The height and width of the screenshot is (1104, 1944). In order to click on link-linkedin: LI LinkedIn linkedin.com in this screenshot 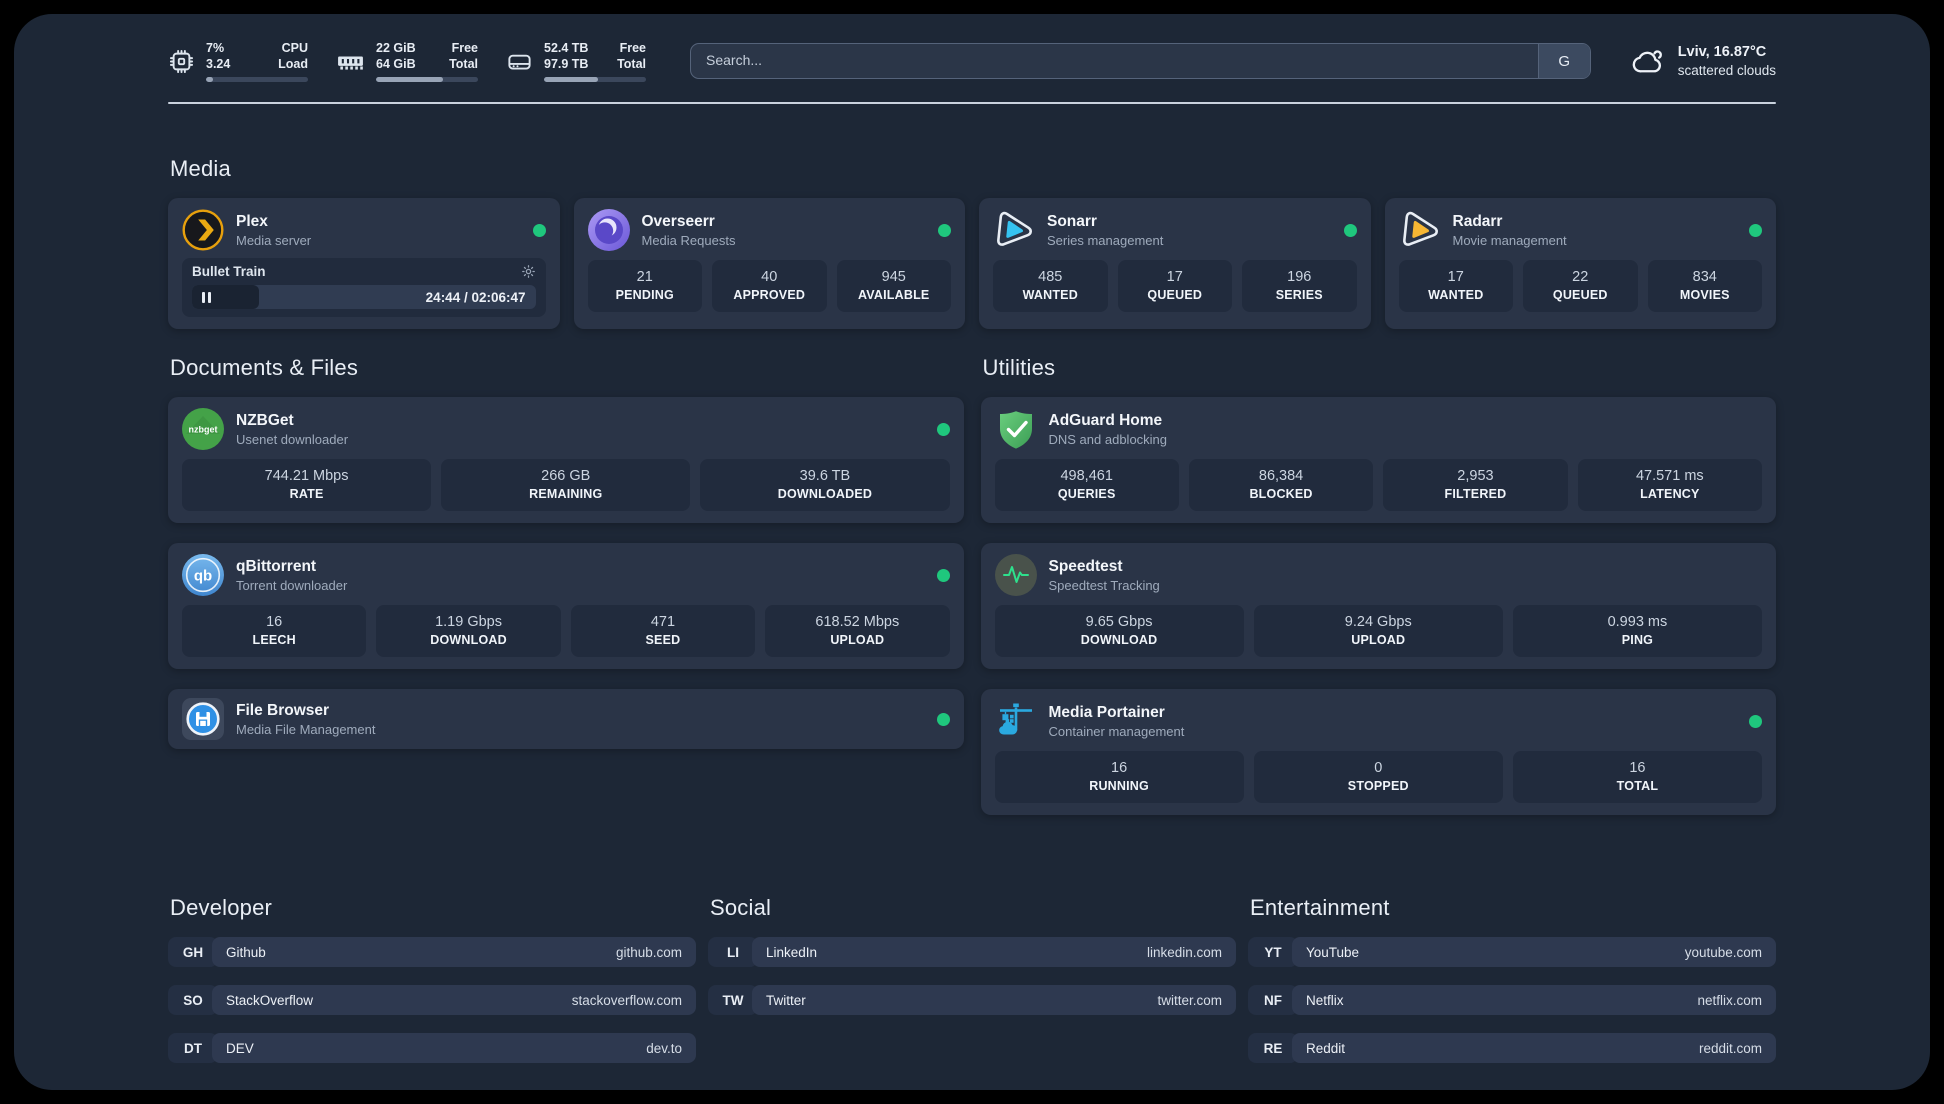, I will do `click(972, 952)`.